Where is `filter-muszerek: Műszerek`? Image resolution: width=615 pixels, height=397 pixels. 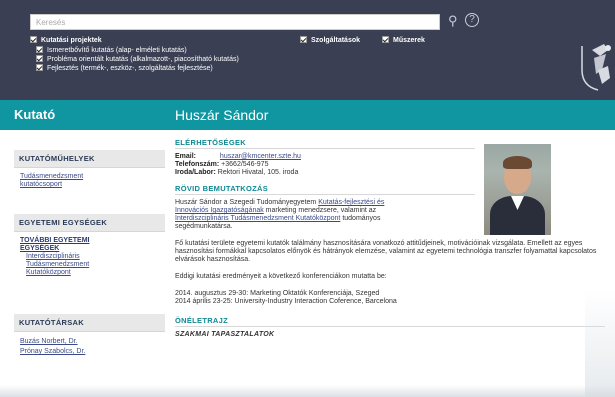
filter-muszerek: Műszerek is located at coordinates (403, 40).